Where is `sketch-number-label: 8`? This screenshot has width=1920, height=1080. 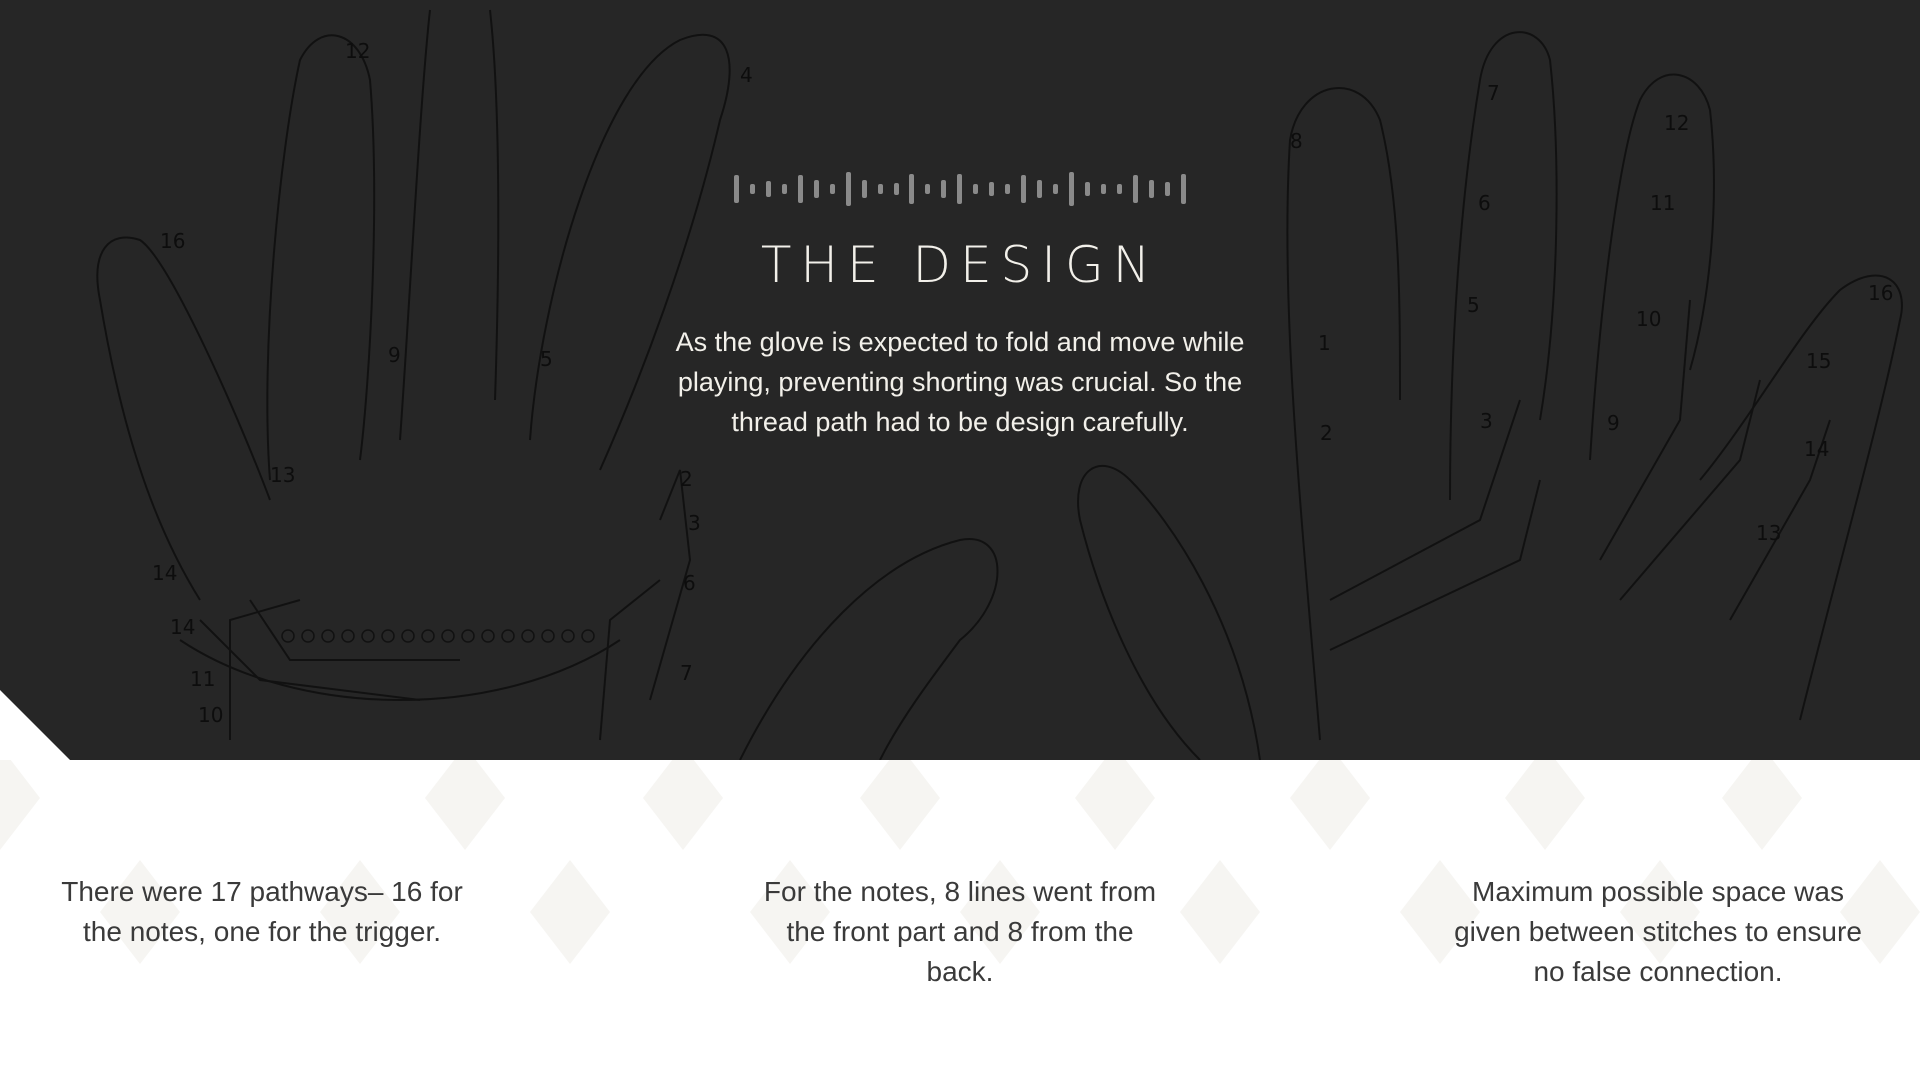 sketch-number-label: 8 is located at coordinates (1296, 141).